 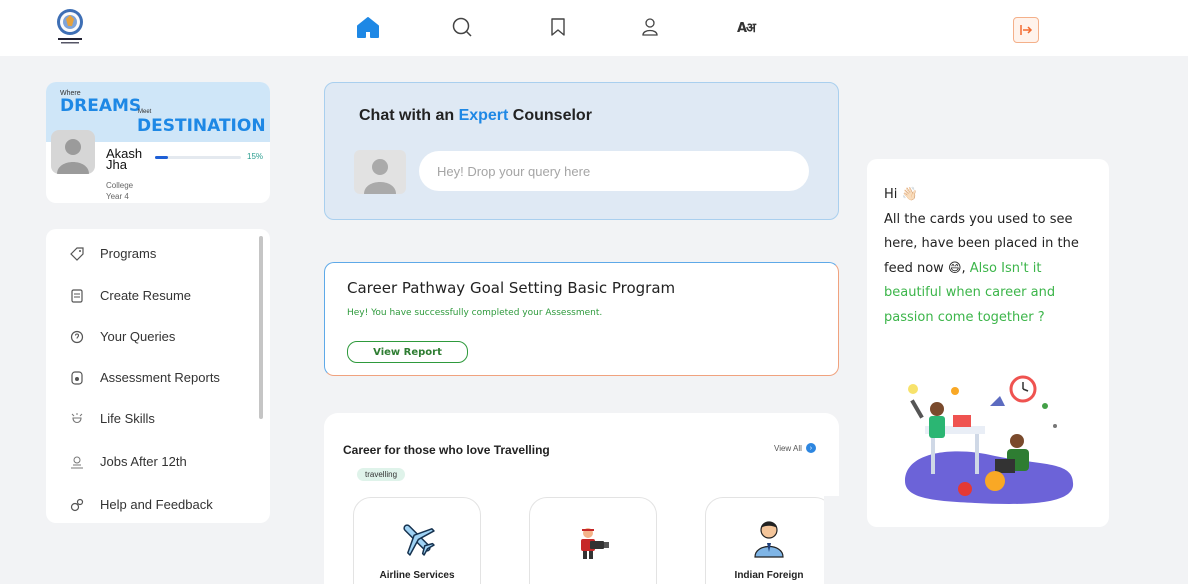 I want to click on smile-emoji: 😄, so click(x=954, y=268).